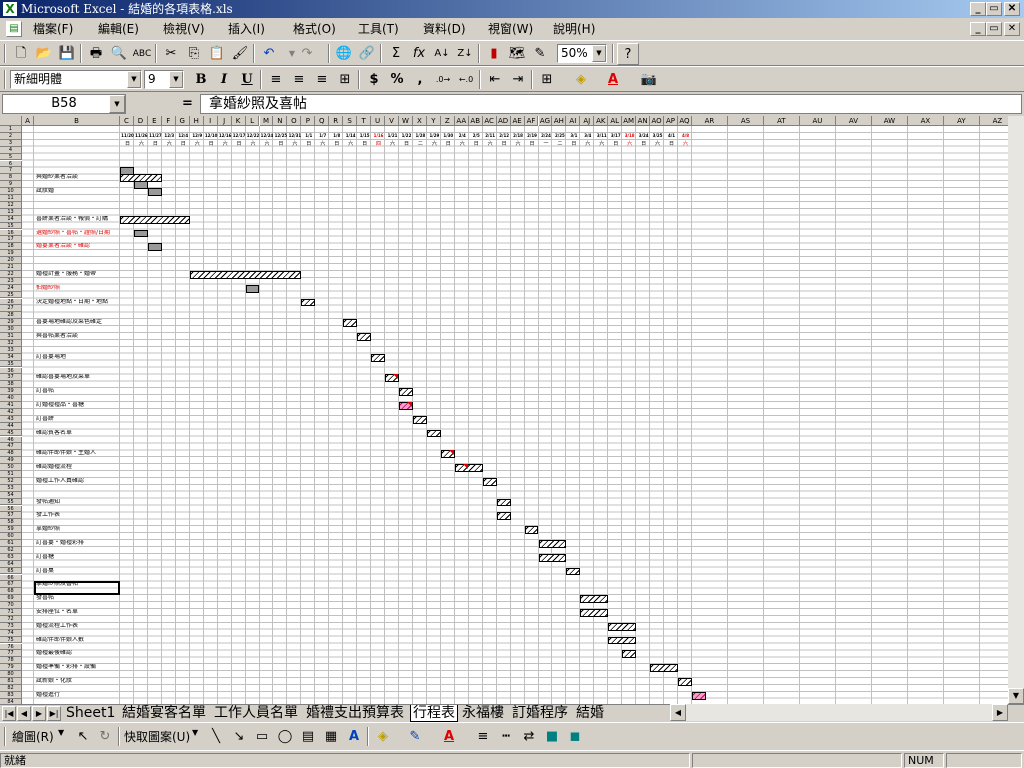 The width and height of the screenshot is (1024, 768). Describe the element at coordinates (307, 54) in the screenshot. I see `redo-icon: ↷` at that location.